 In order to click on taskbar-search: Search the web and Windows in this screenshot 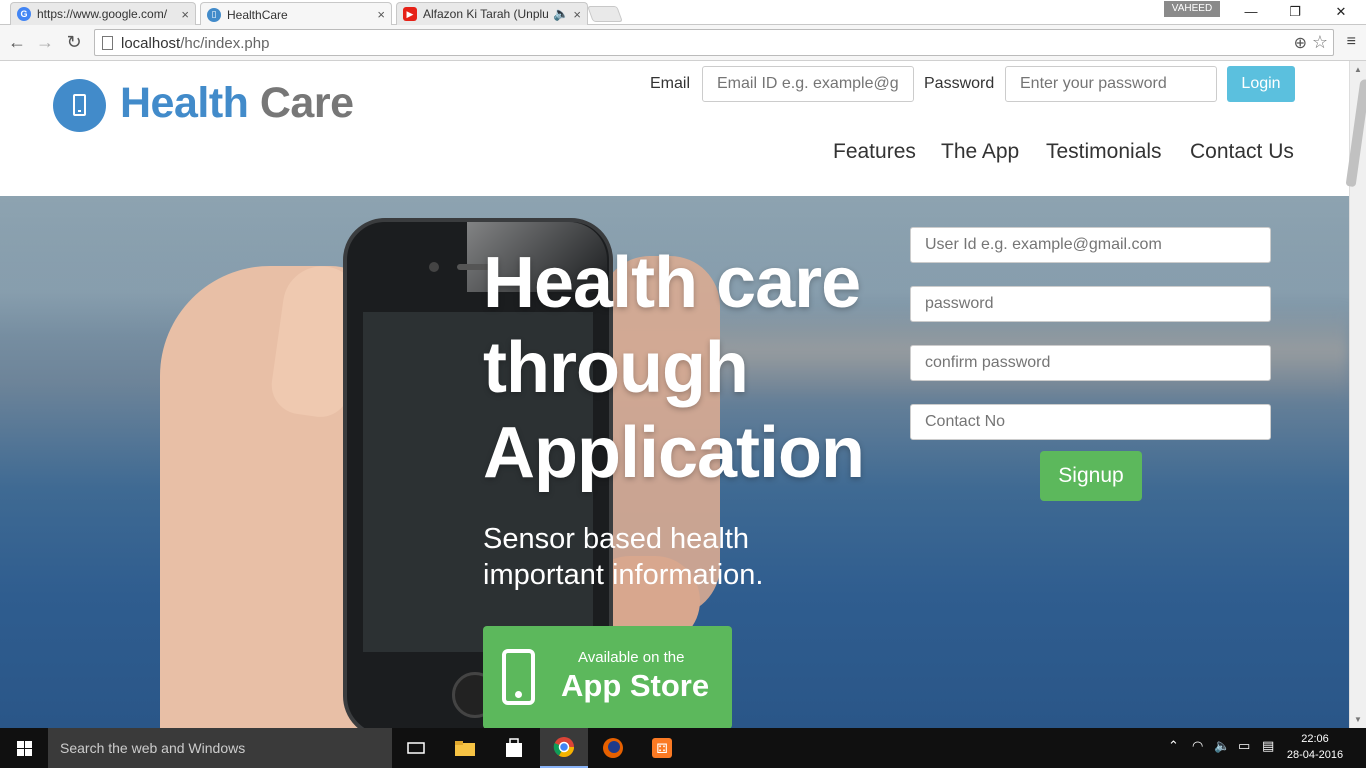, I will do `click(220, 748)`.